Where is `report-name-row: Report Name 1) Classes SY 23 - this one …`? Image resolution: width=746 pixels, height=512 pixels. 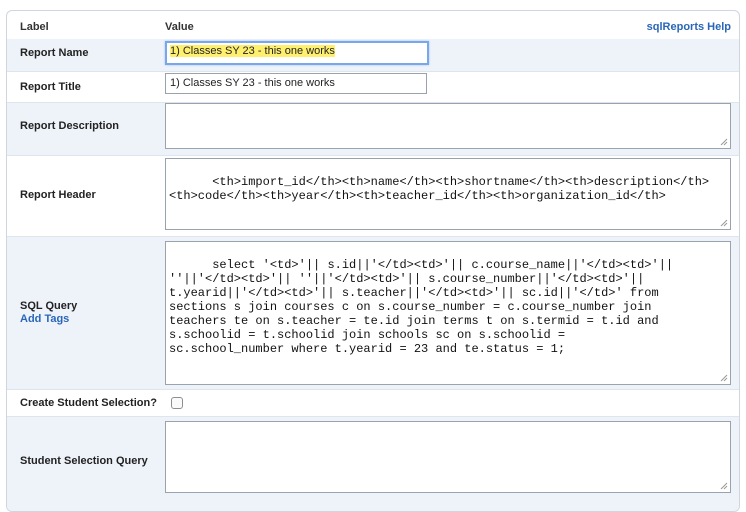
report-name-row: Report Name 1) Classes SY 23 - this one … is located at coordinates (373, 55).